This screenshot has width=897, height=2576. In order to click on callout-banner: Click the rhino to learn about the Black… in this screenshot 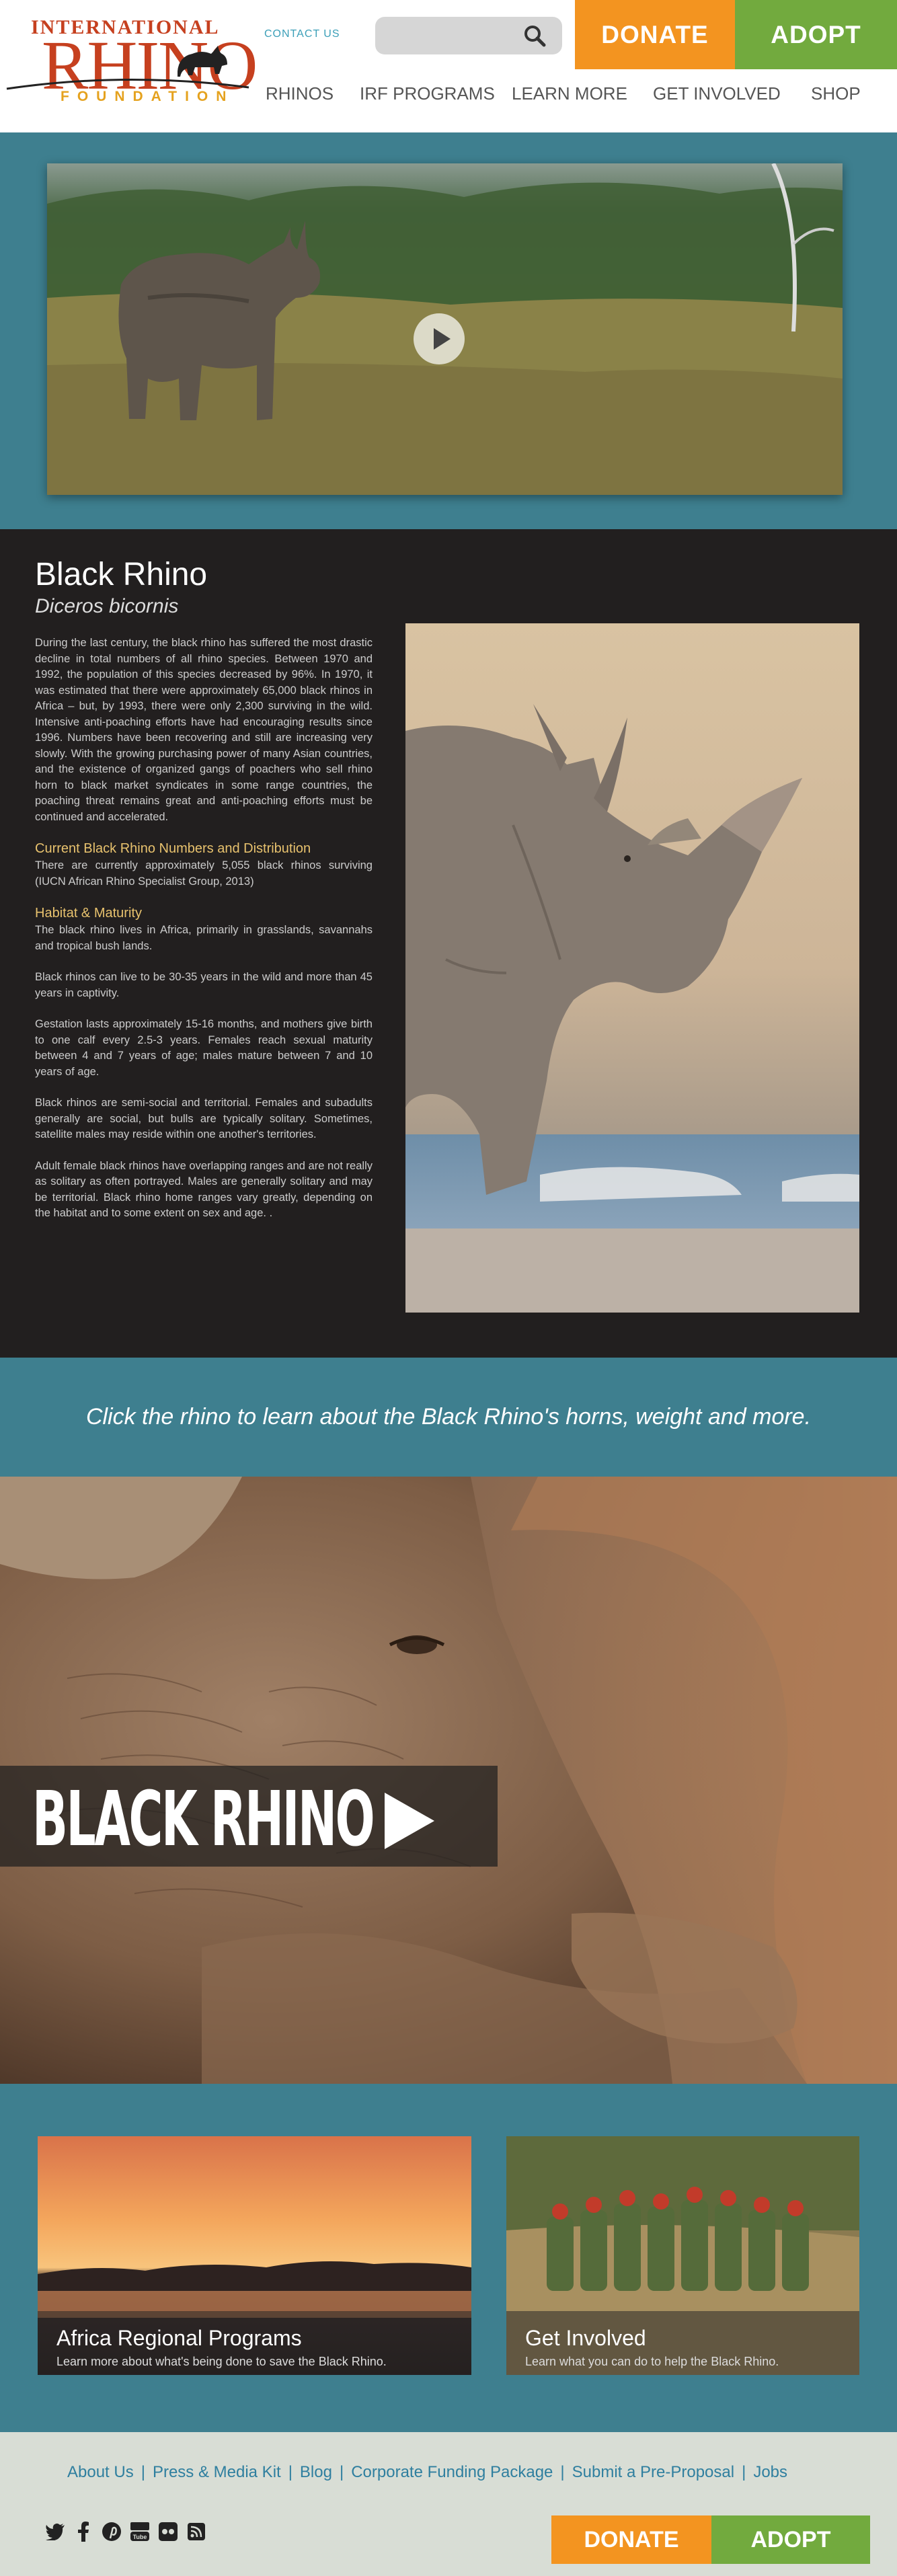, I will do `click(448, 1418)`.